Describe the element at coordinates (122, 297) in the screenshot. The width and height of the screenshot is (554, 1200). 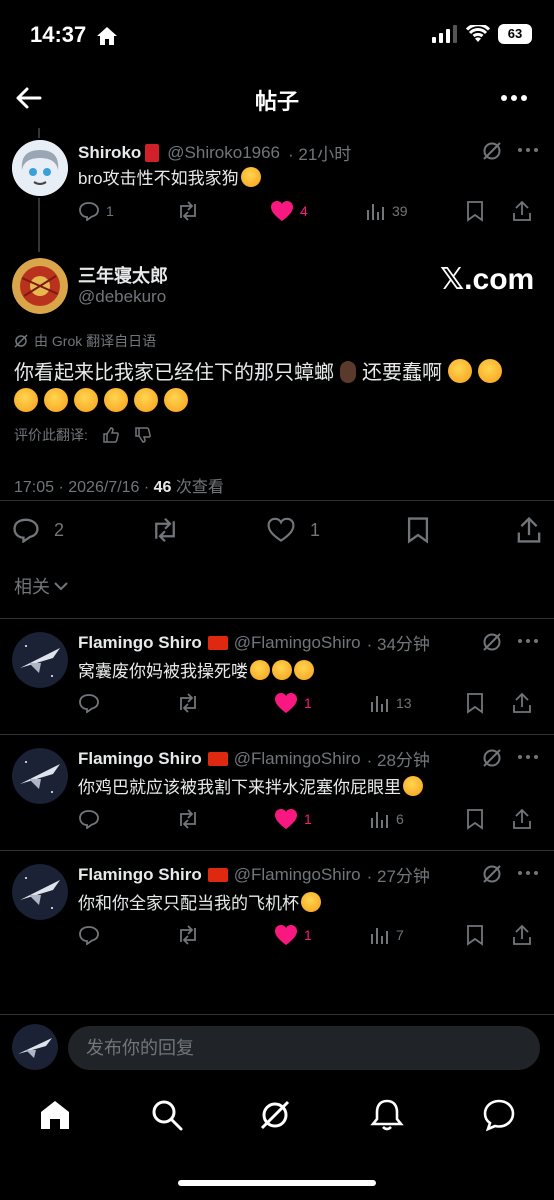
I see `author-handle: @debekuro` at that location.